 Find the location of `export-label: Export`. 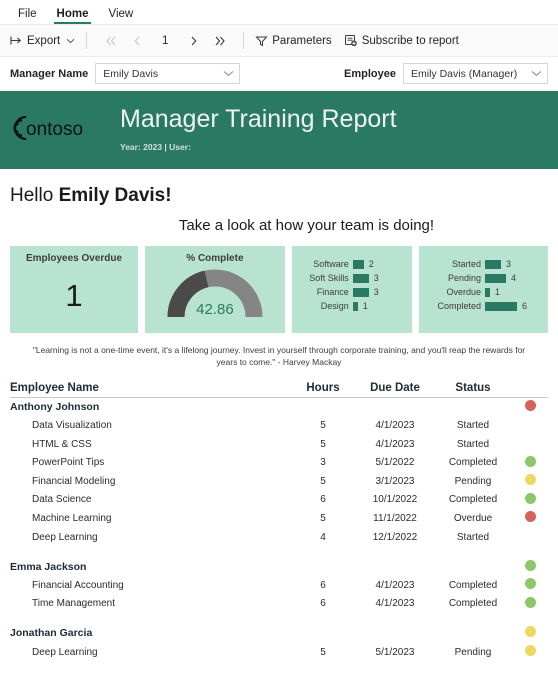

export-label: Export is located at coordinates (44, 40).